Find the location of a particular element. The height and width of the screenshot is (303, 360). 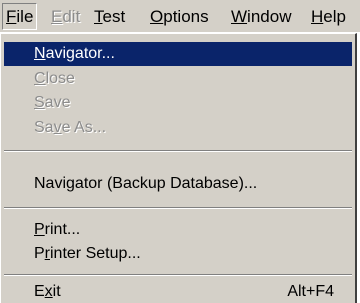

menu-bar: File Edit Test Options Window Help is located at coordinates (180, 16).